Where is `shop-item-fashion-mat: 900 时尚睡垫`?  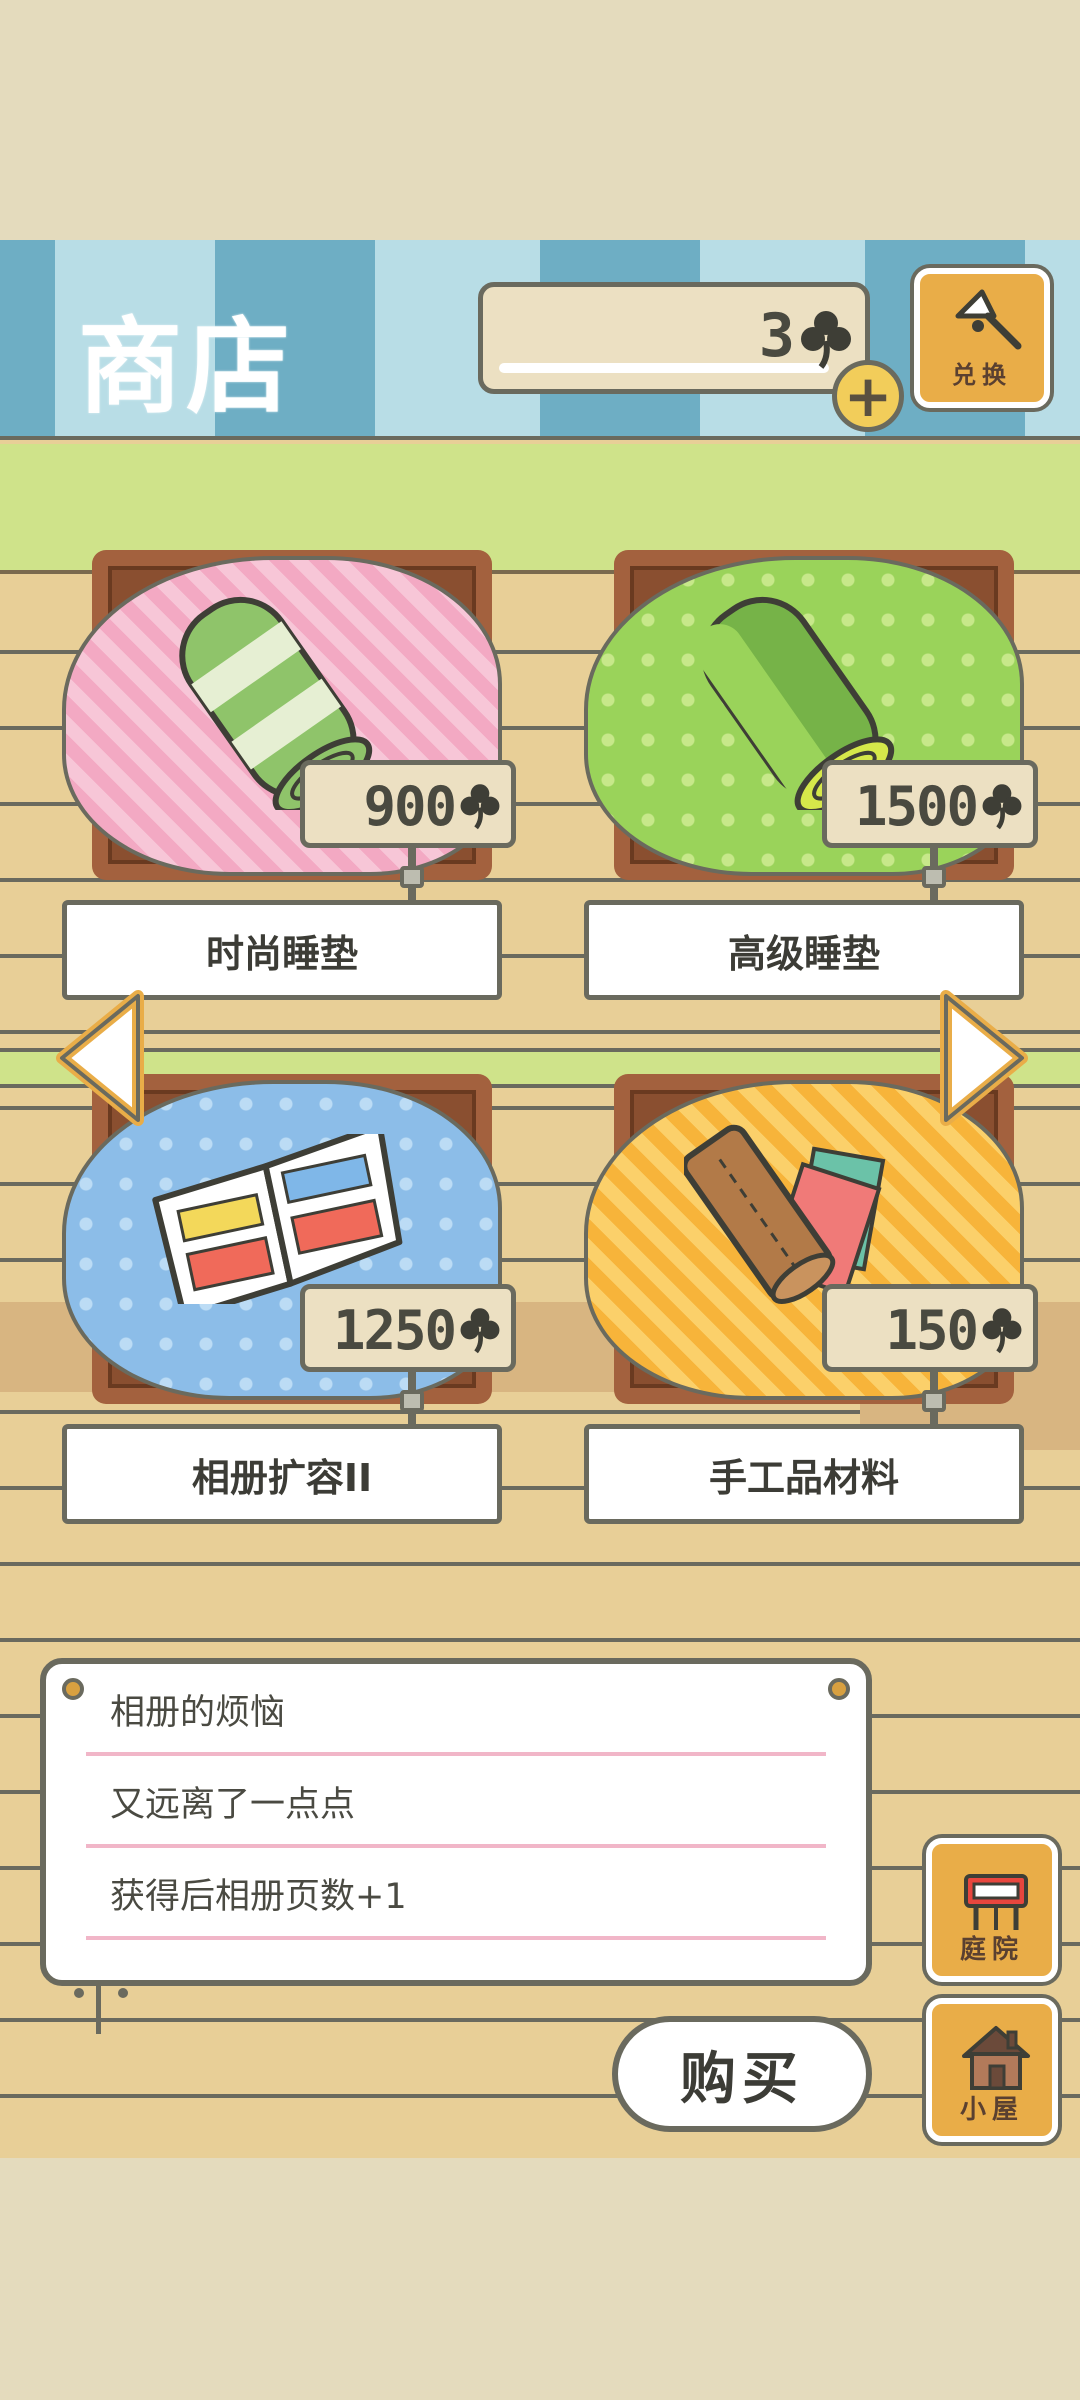 shop-item-fashion-mat: 900 时尚睡垫 is located at coordinates (289, 775).